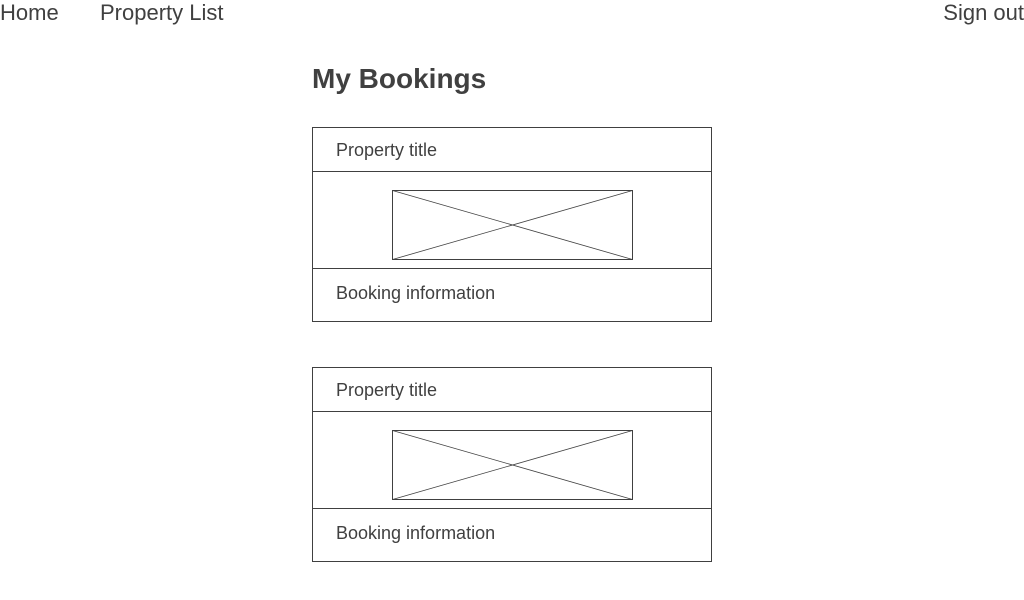 The image size is (1024, 600). What do you see at coordinates (29, 13) in the screenshot?
I see `nav-home-link: Home` at bounding box center [29, 13].